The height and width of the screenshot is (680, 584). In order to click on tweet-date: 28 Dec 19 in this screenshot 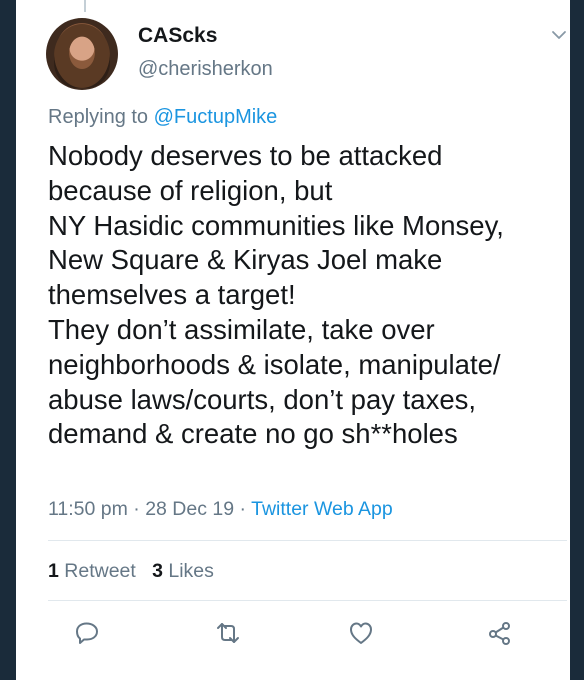, I will do `click(189, 509)`.